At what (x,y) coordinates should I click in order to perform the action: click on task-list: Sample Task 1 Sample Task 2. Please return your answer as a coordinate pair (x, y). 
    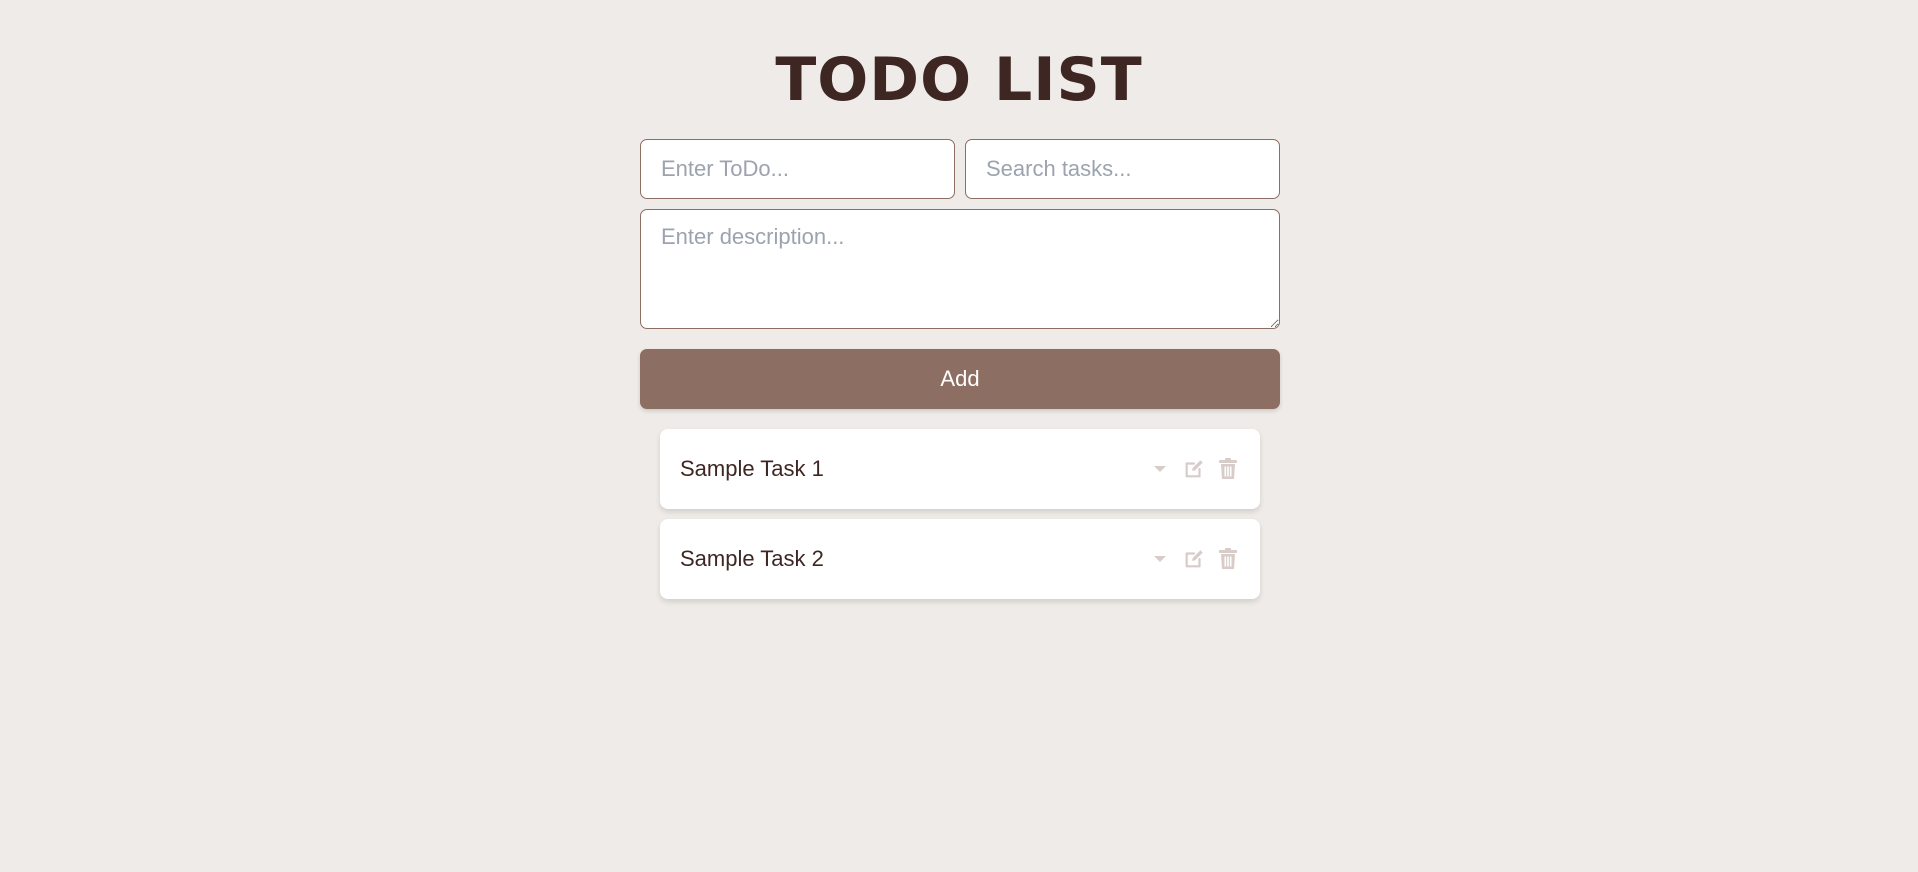
    Looking at the image, I should click on (960, 519).